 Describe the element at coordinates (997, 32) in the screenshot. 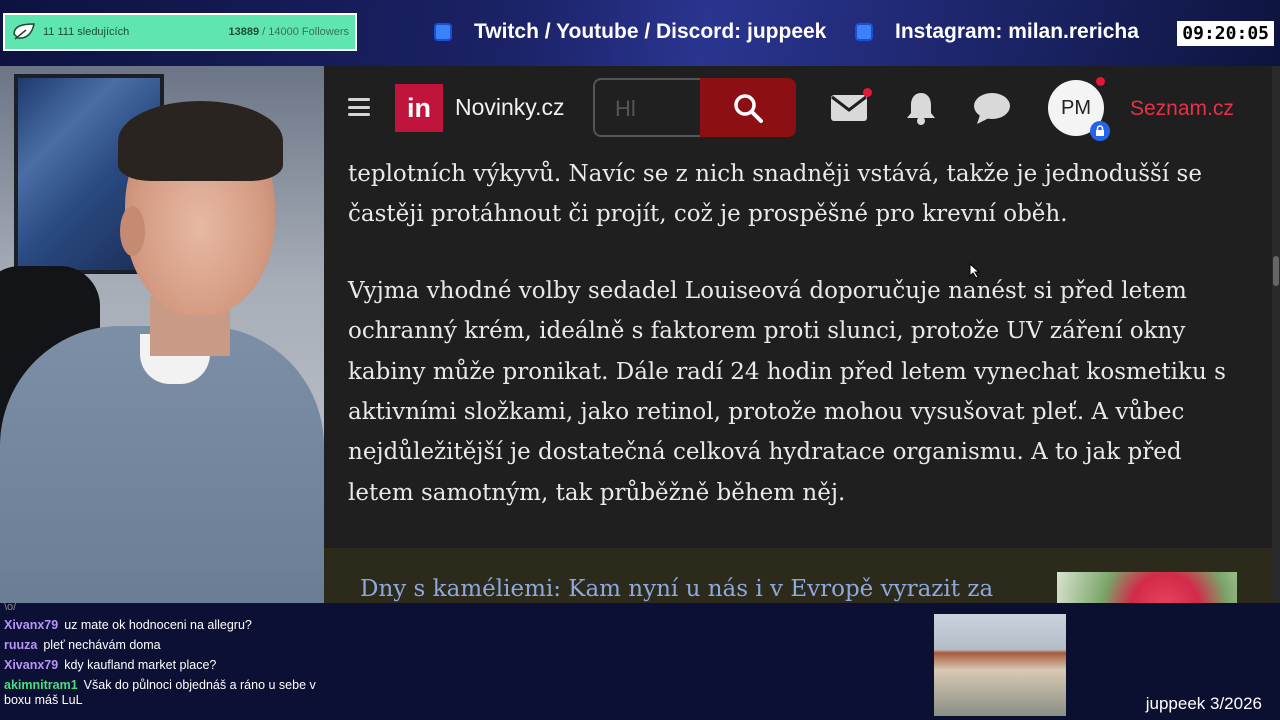

I see `social-instagram: Instagram: milan.rericha` at that location.